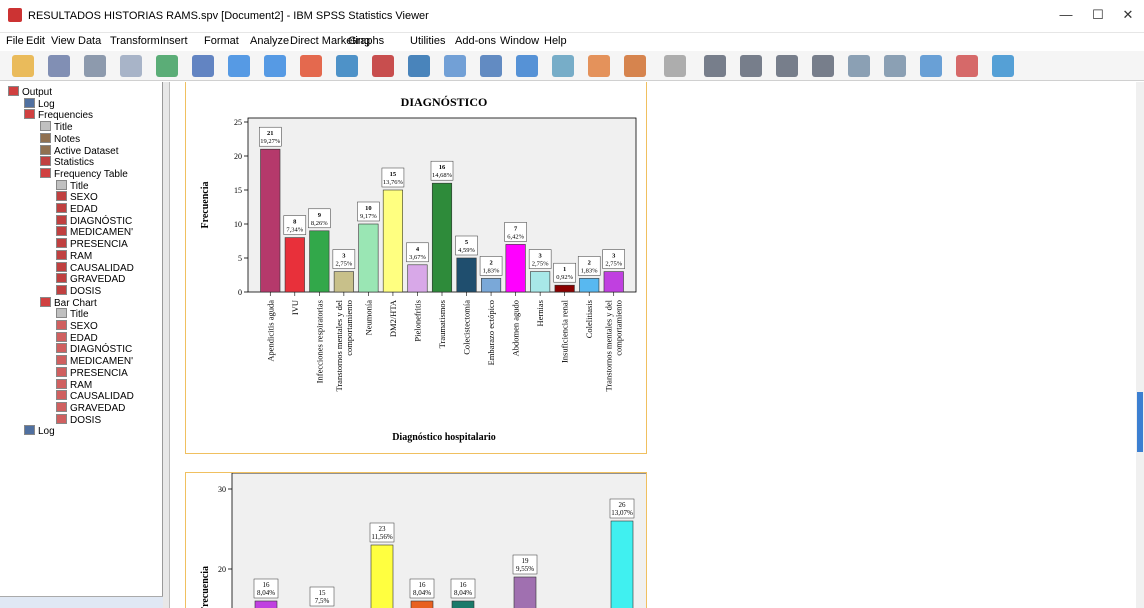 Image resolution: width=1144 pixels, height=608 pixels. I want to click on data-label-percent: 9,17%, so click(368, 216).